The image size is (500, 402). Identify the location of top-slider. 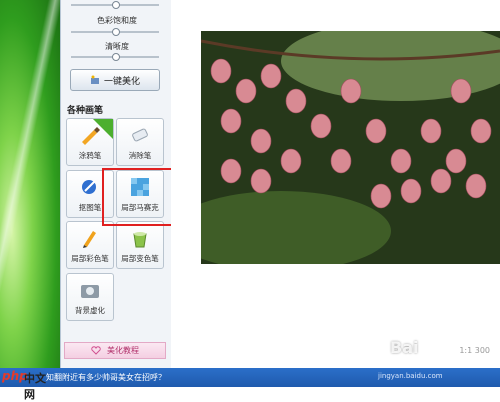
(115, 5).